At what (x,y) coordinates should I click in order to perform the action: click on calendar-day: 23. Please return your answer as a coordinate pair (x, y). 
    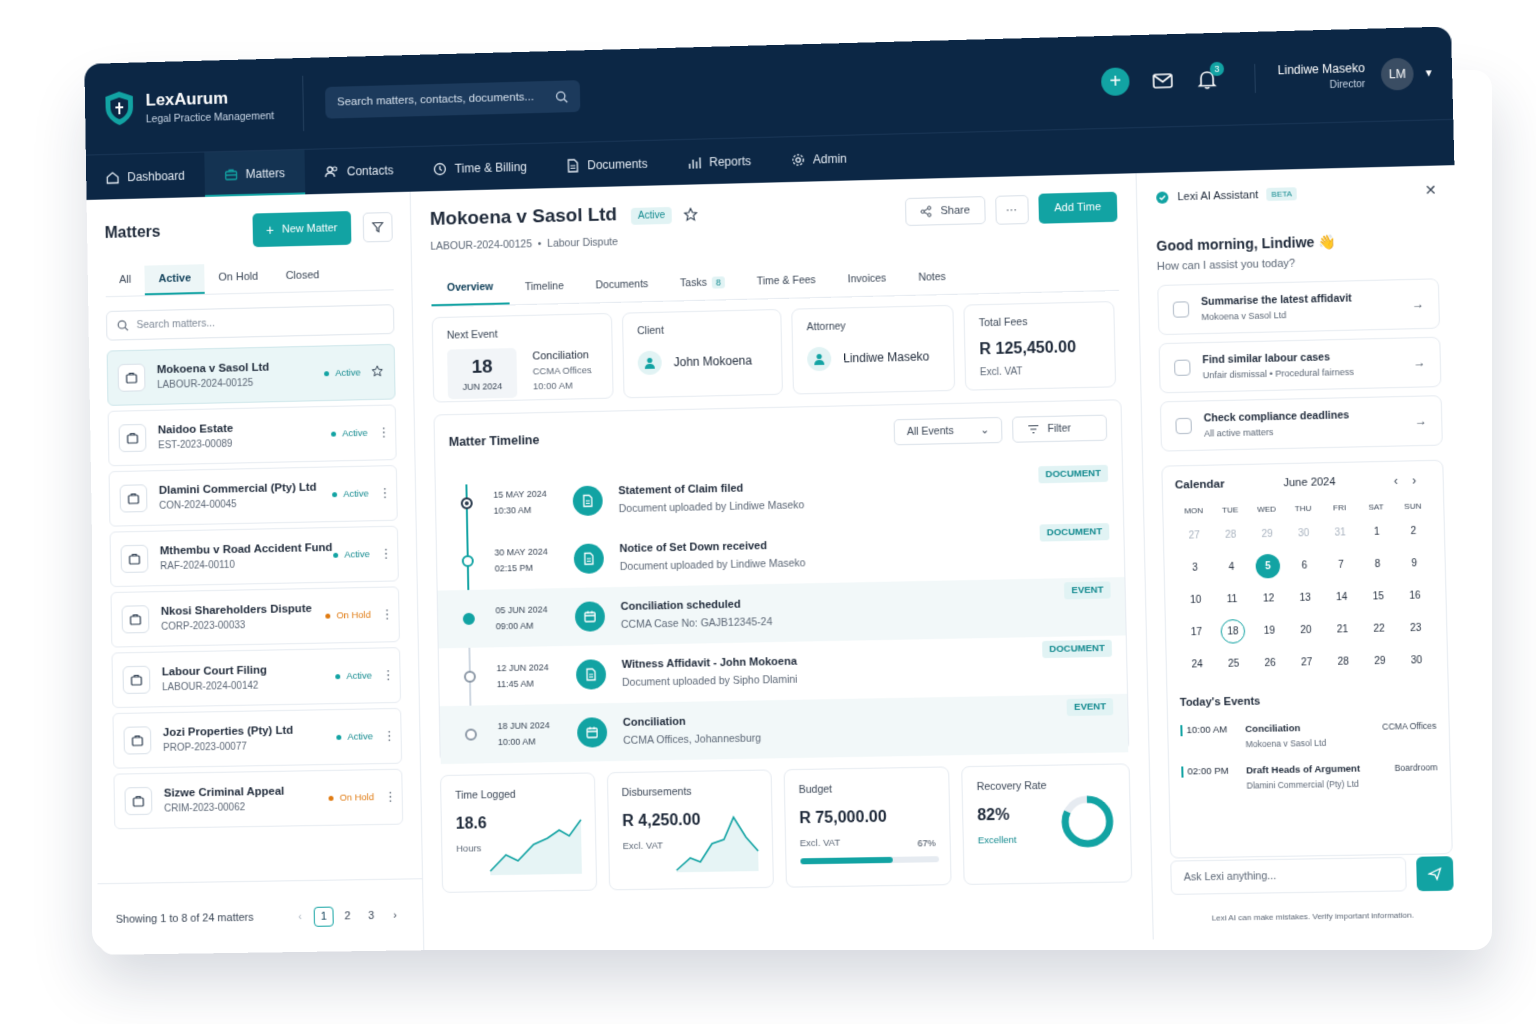
    Looking at the image, I should click on (1415, 627).